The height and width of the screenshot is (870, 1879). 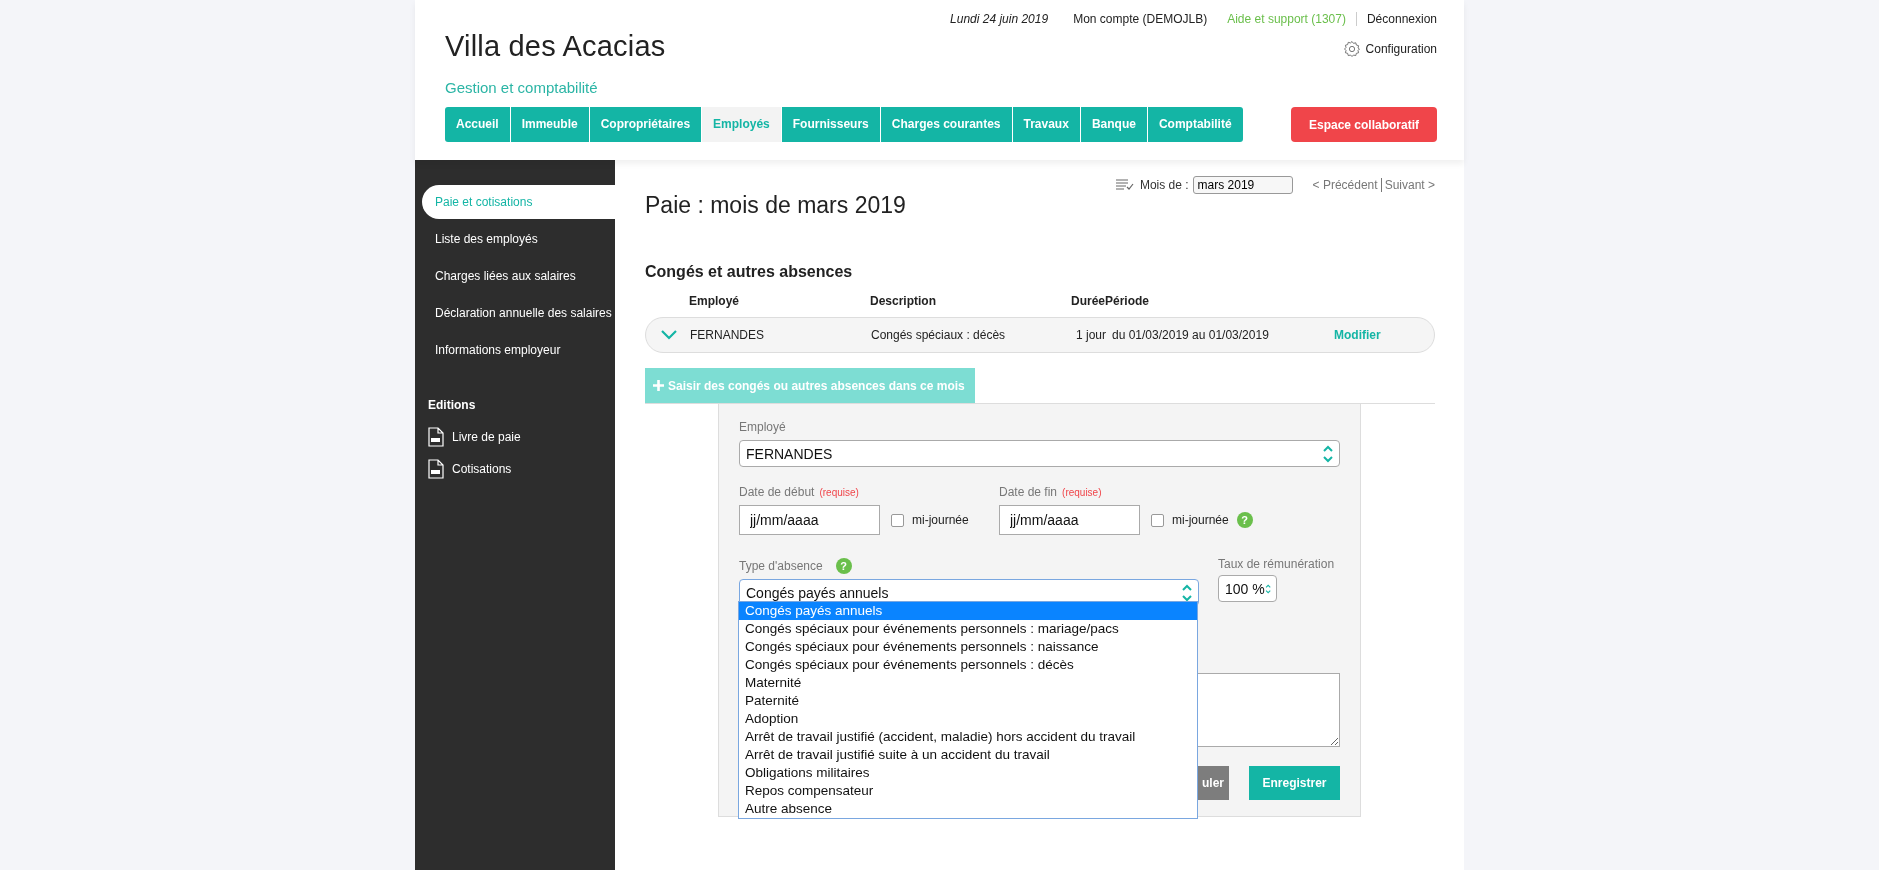 I want to click on month-field: mars 2019, so click(x=1242, y=185).